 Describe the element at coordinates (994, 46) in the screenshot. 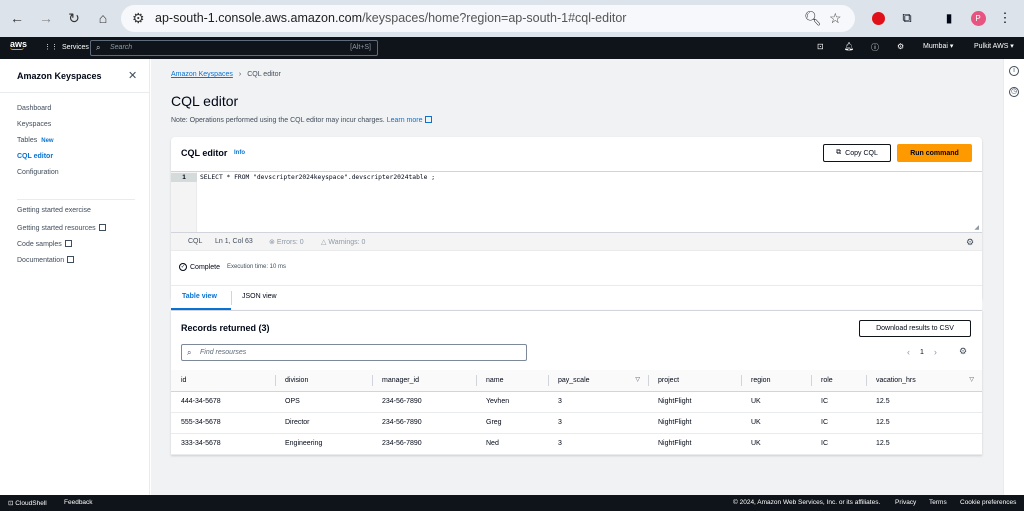

I see `account-menu: Pulkit AWS ▾` at that location.